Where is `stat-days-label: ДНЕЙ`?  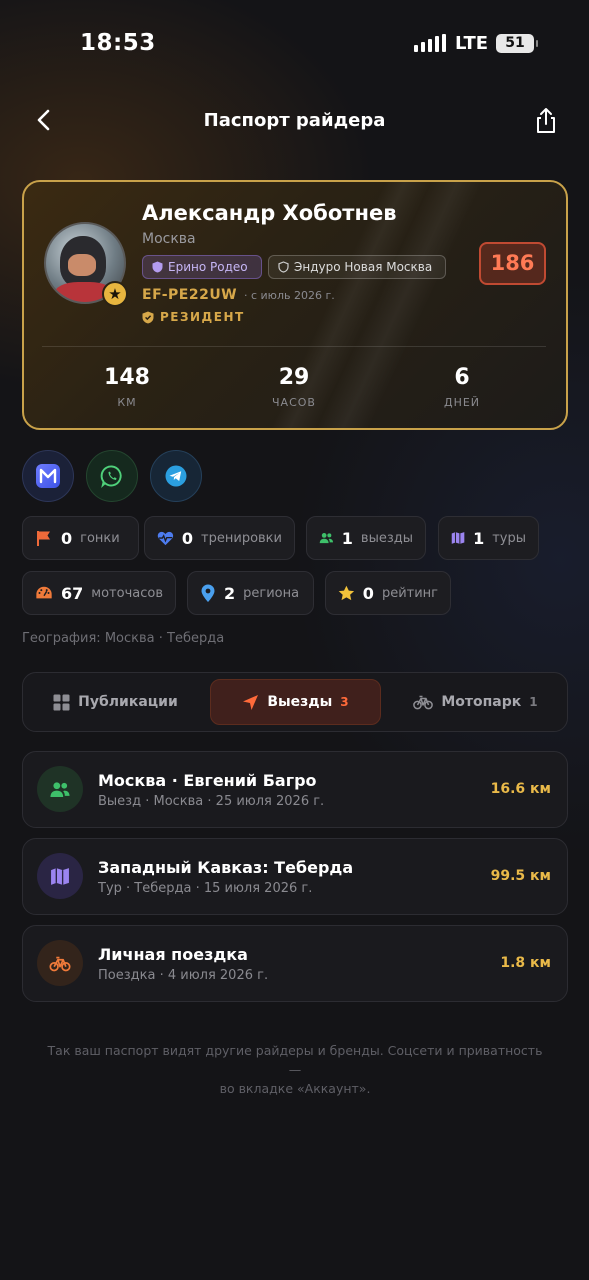 stat-days-label: ДНЕЙ is located at coordinates (462, 402).